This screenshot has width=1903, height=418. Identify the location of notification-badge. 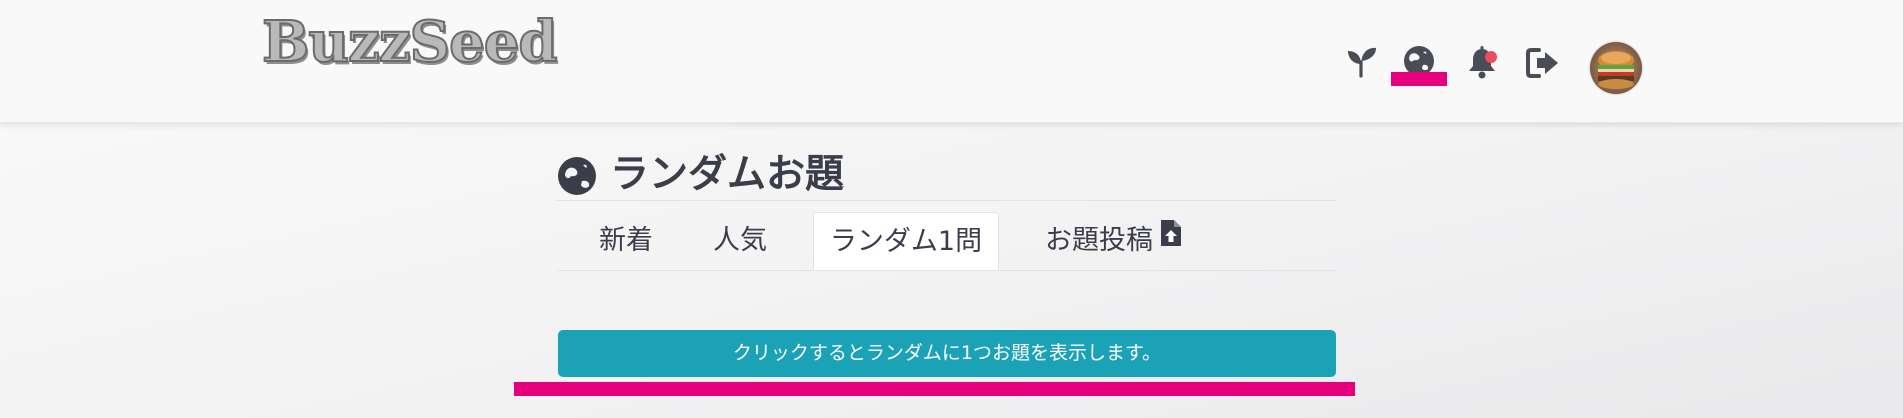
(1491, 57).